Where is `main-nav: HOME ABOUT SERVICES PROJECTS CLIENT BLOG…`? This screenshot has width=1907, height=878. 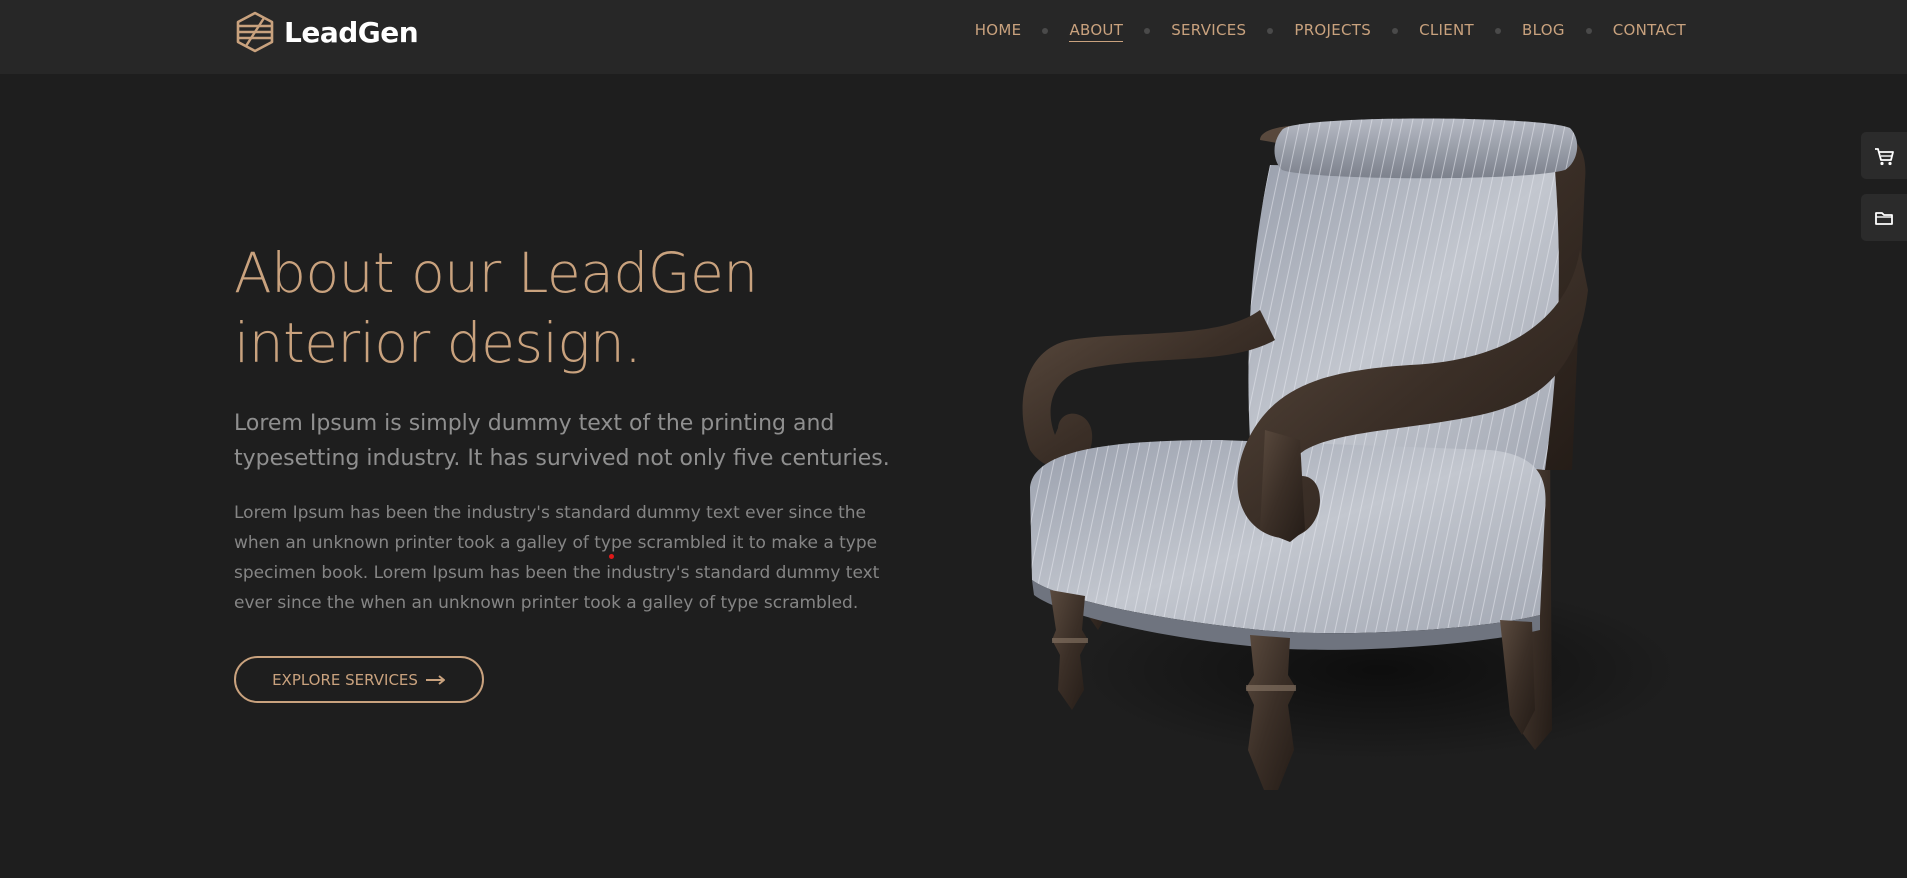
main-nav: HOME ABOUT SERVICES PROJECTS CLIENT BLOG… is located at coordinates (1330, 31).